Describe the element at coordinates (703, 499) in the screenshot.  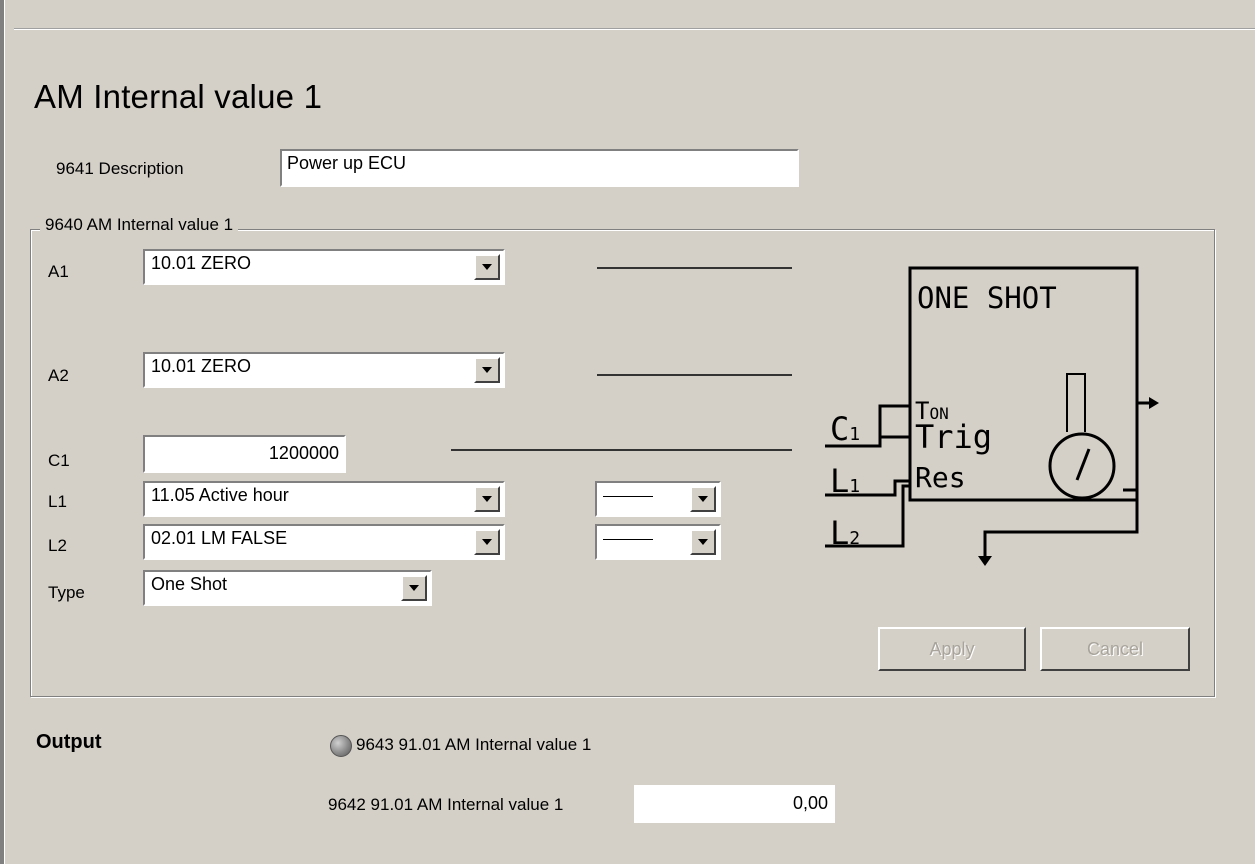
I see `l1-line-style-dropdown-button` at that location.